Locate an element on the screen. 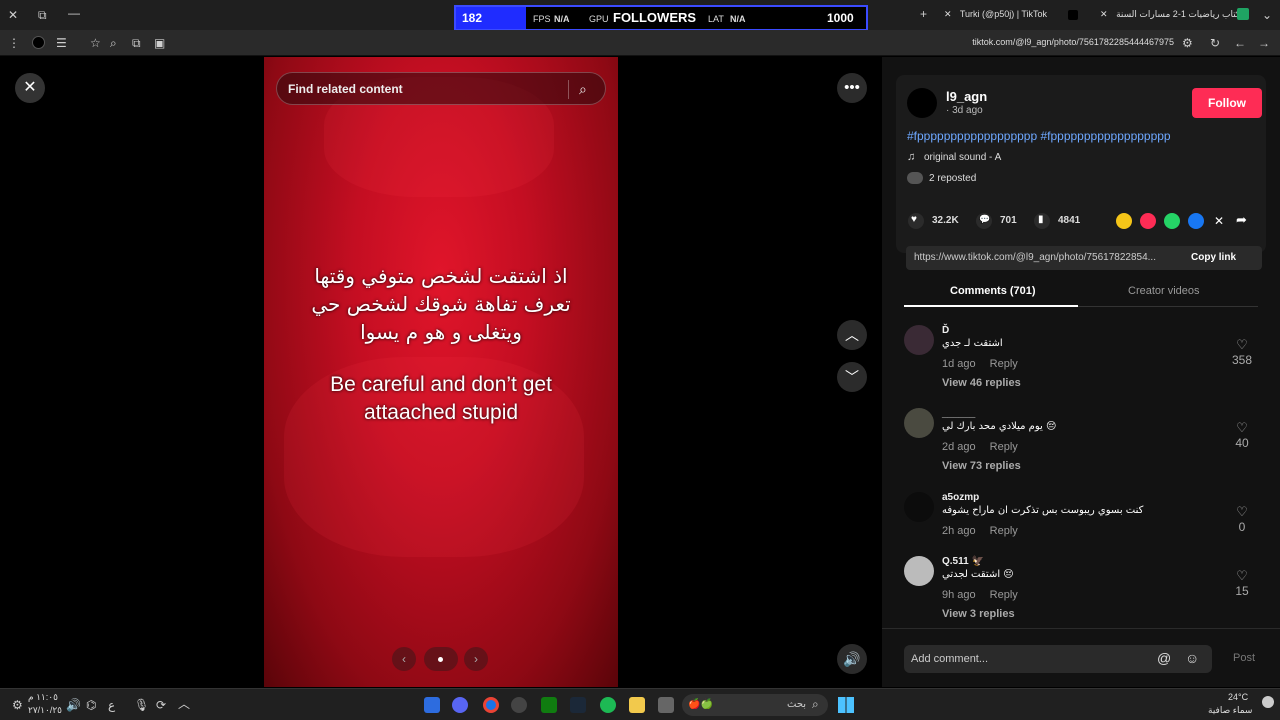 Image resolution: width=1280 pixels, height=720 pixels. clock-date: ٢٧/١٠/٢٥ is located at coordinates (45, 710).